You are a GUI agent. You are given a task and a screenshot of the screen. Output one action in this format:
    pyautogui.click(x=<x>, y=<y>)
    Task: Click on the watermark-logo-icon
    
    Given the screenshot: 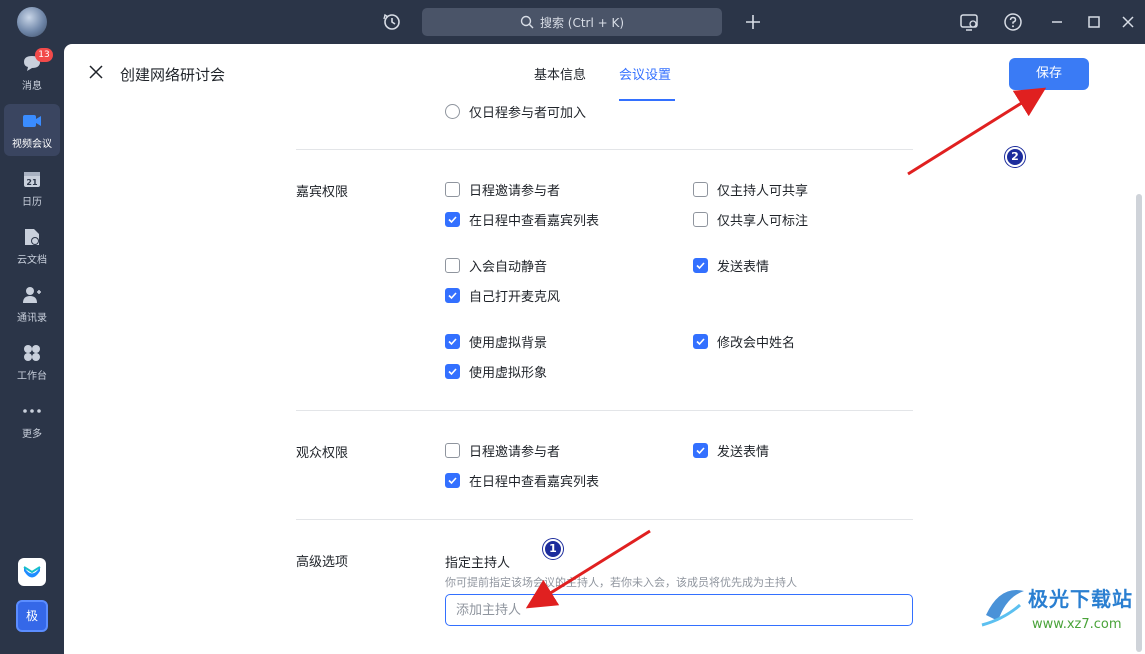 What is the action you would take?
    pyautogui.click(x=1002, y=608)
    